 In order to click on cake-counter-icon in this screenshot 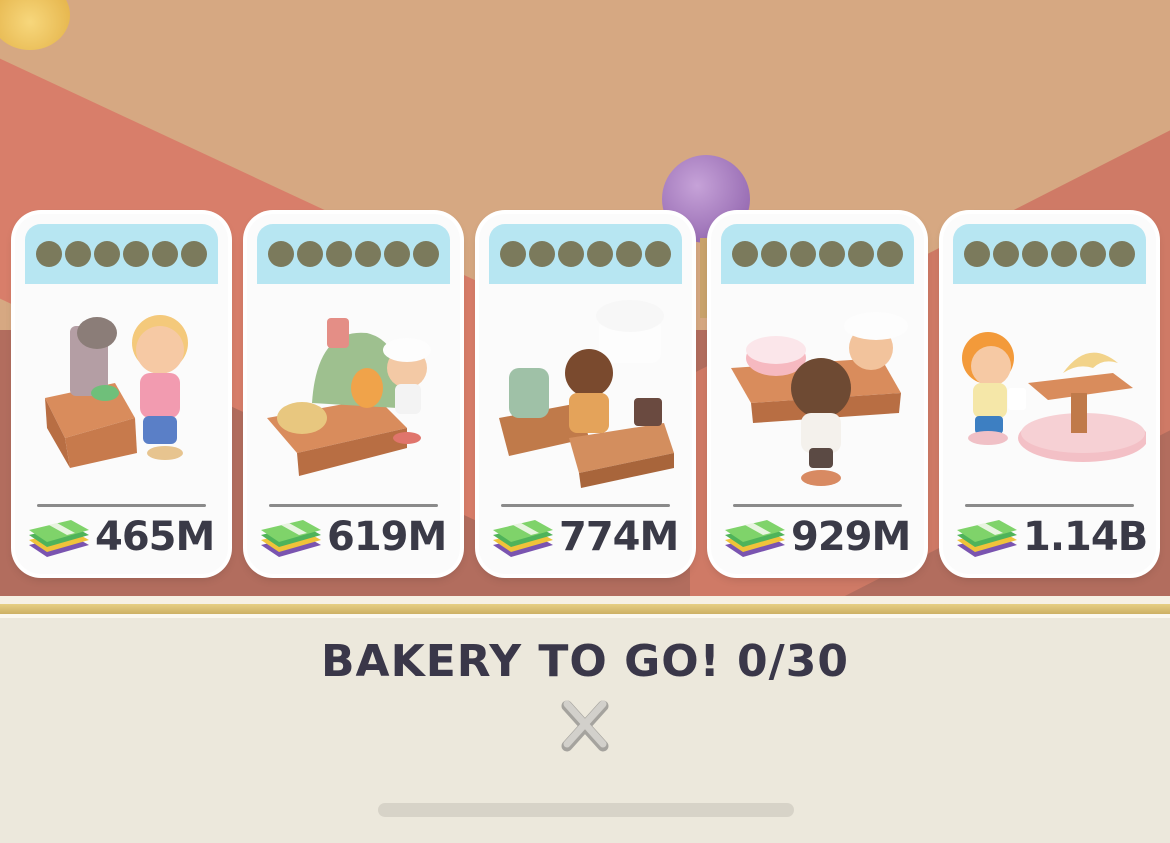, I will do `click(817, 392)`.